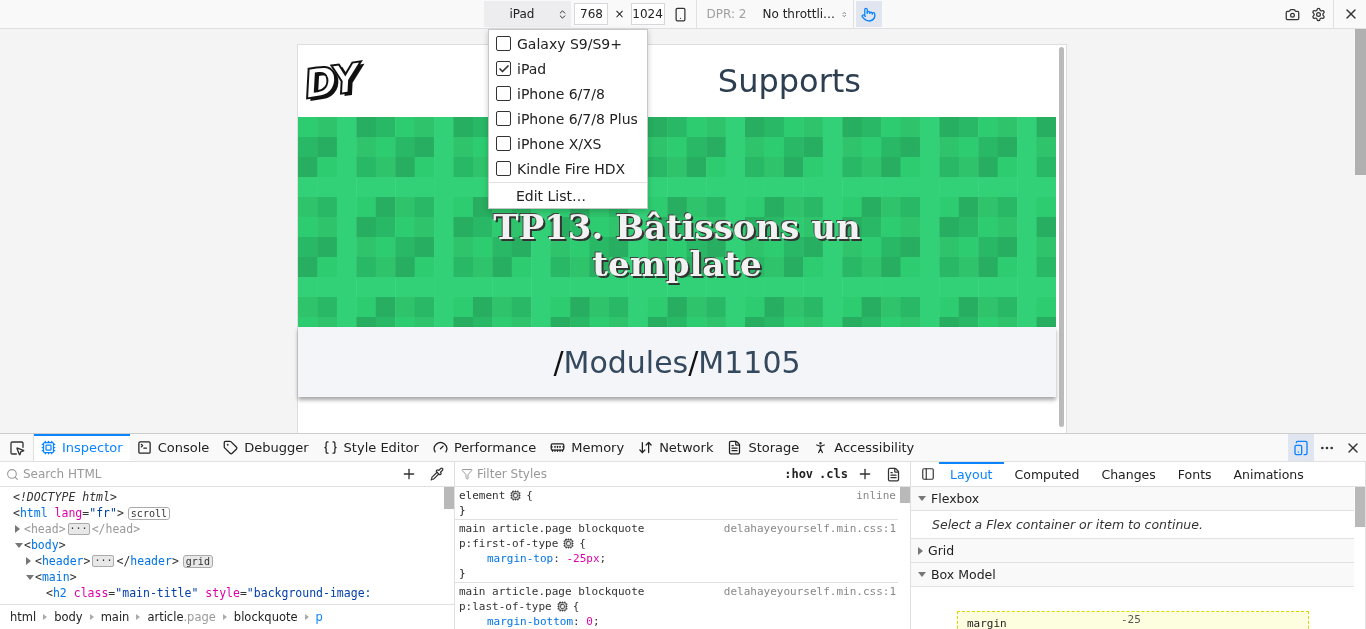  I want to click on devtools-tab: Debugger, so click(266, 447).